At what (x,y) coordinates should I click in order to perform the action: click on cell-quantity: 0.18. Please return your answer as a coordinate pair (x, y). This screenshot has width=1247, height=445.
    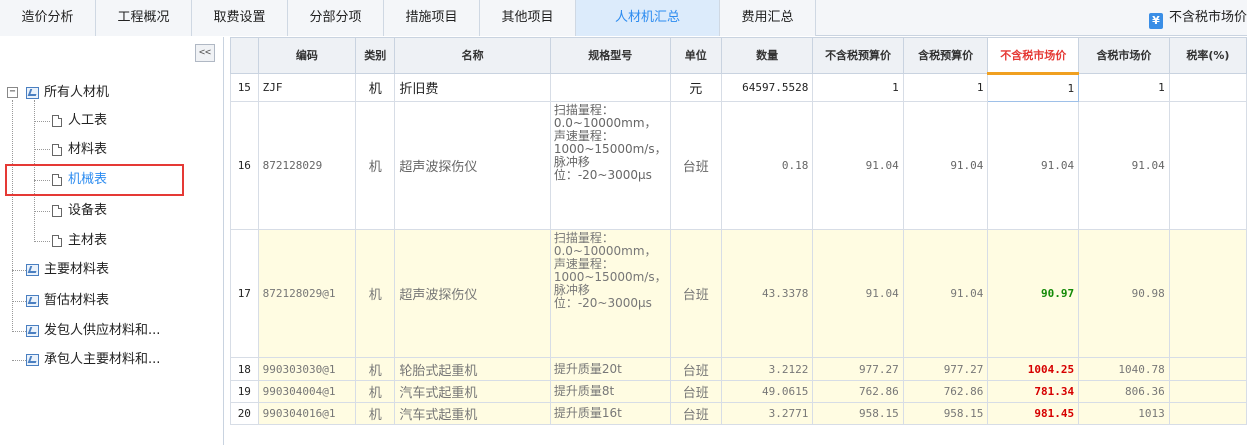
    Looking at the image, I should click on (767, 165).